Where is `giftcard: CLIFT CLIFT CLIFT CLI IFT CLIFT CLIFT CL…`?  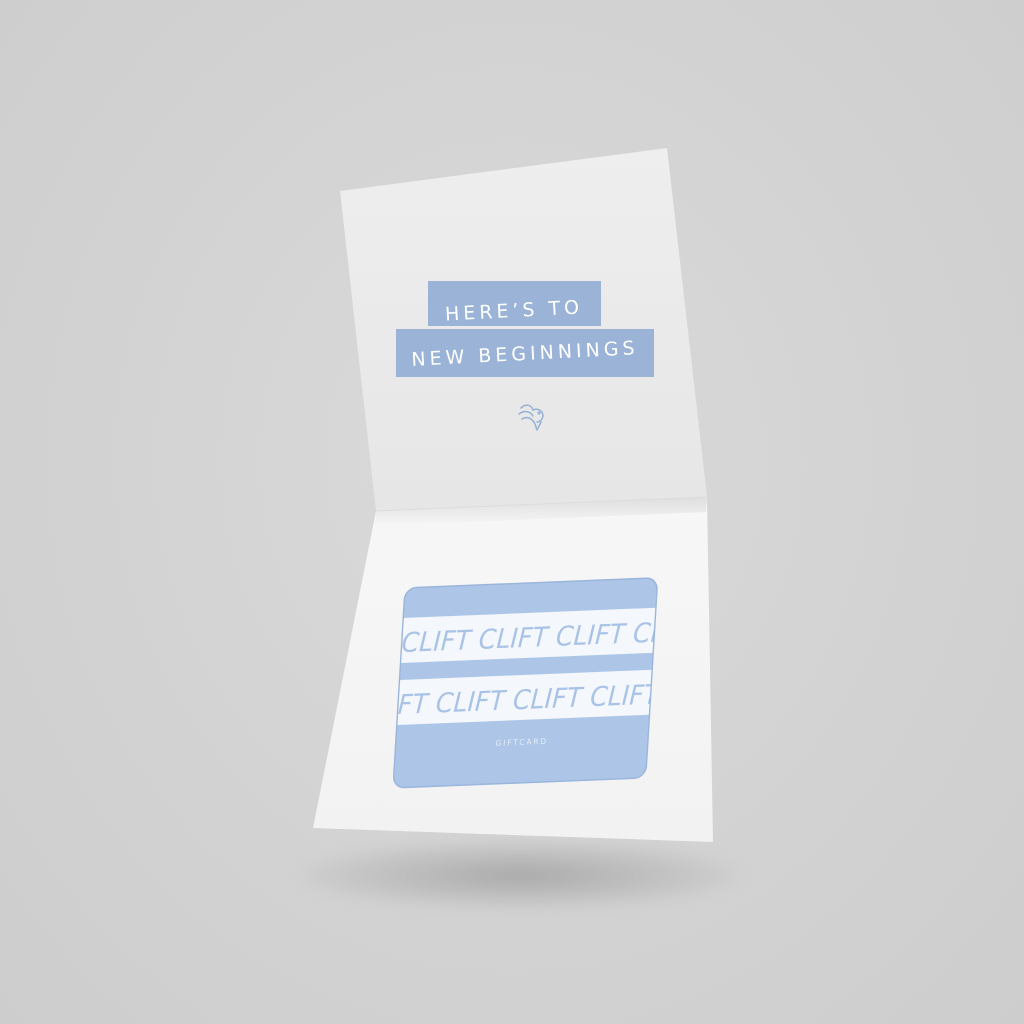
giftcard: CLIFT CLIFT CLIFT CLI IFT CLIFT CLIFT CL… is located at coordinates (525, 683).